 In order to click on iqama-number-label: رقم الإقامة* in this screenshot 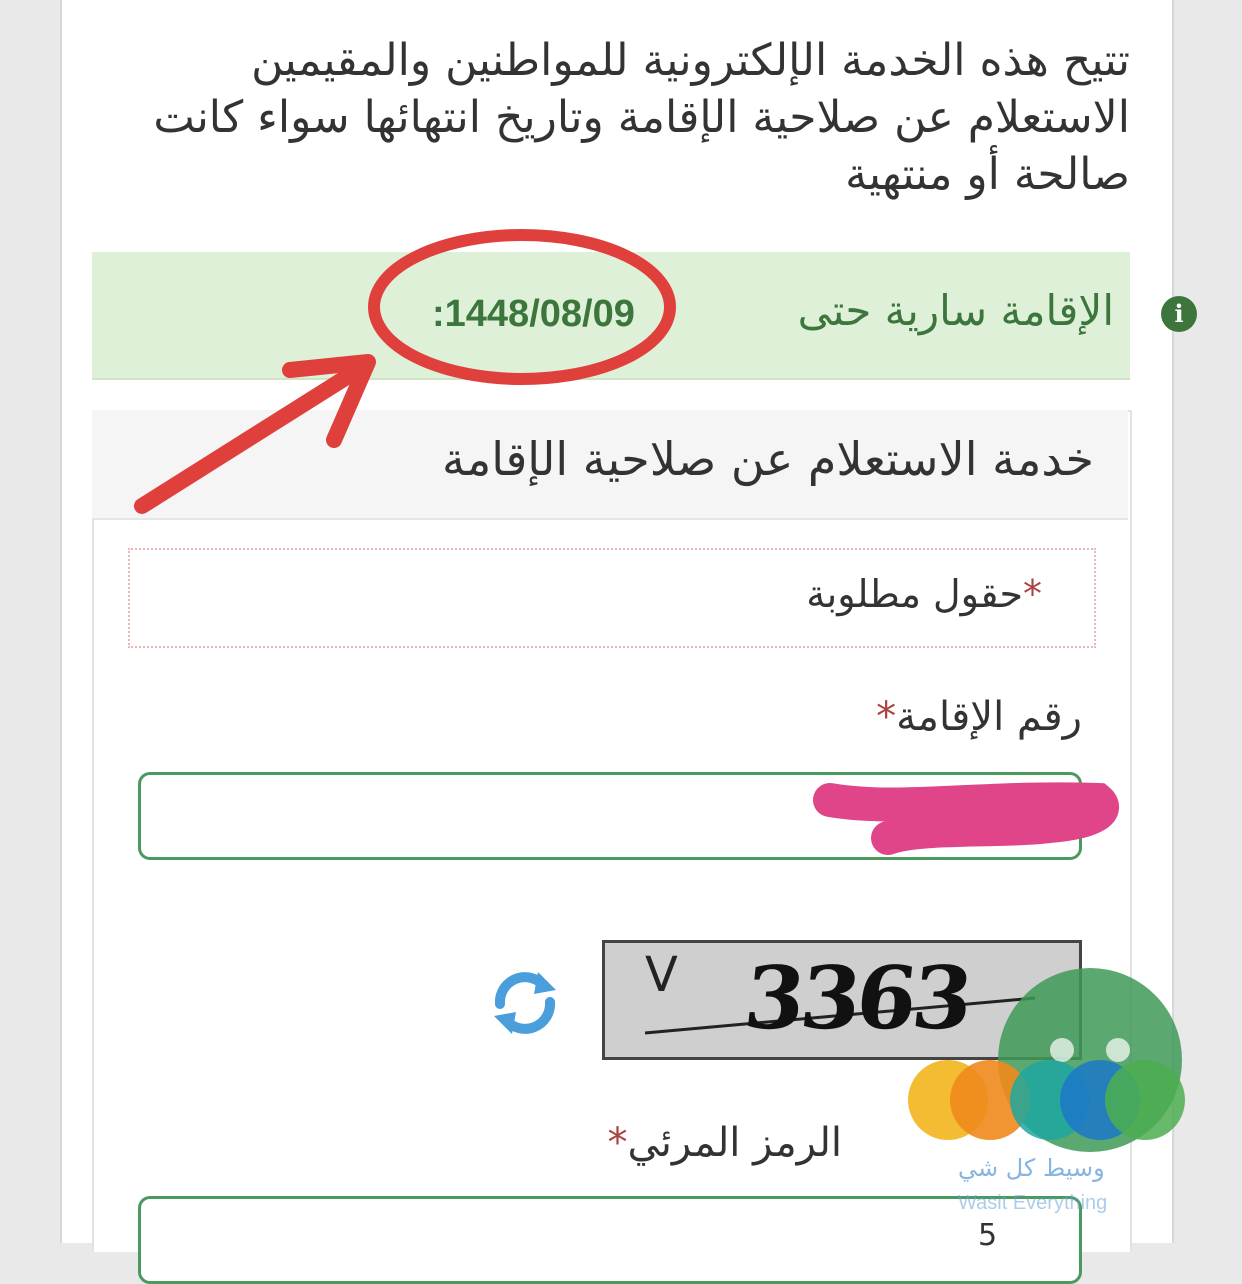, I will do `click(979, 717)`.